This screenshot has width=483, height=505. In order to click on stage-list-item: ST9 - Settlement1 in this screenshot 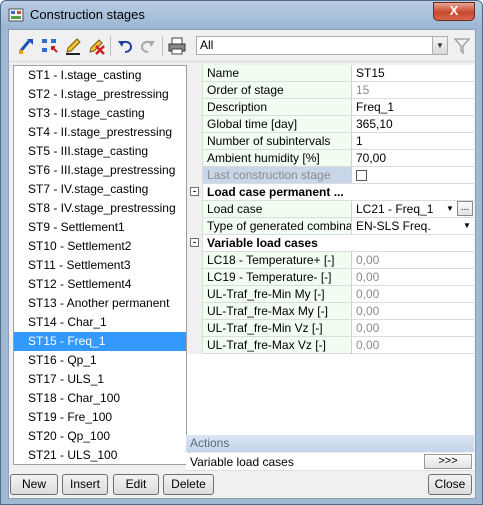, I will do `click(101, 227)`.